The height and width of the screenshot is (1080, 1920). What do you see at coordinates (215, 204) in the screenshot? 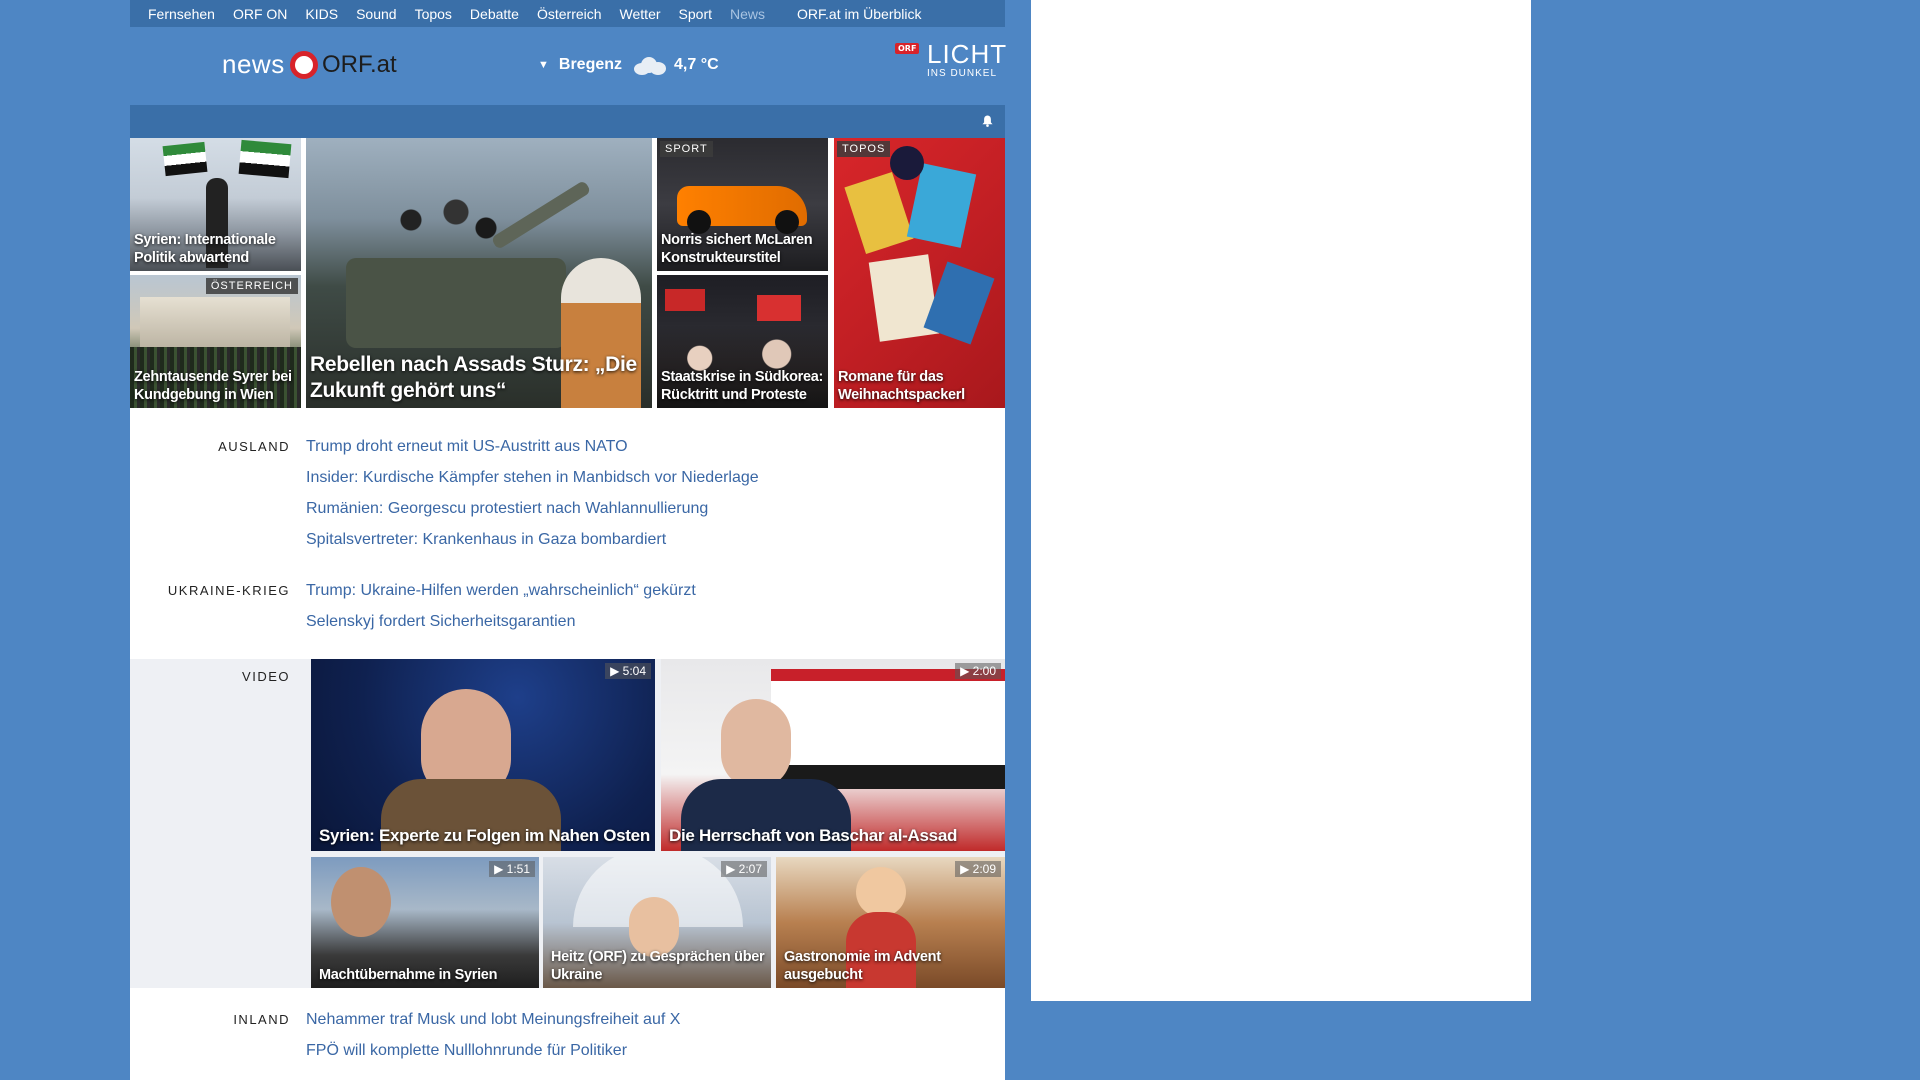
I see `teaser-syrien-politik: Syrien: Internationale Politik abwartend` at bounding box center [215, 204].